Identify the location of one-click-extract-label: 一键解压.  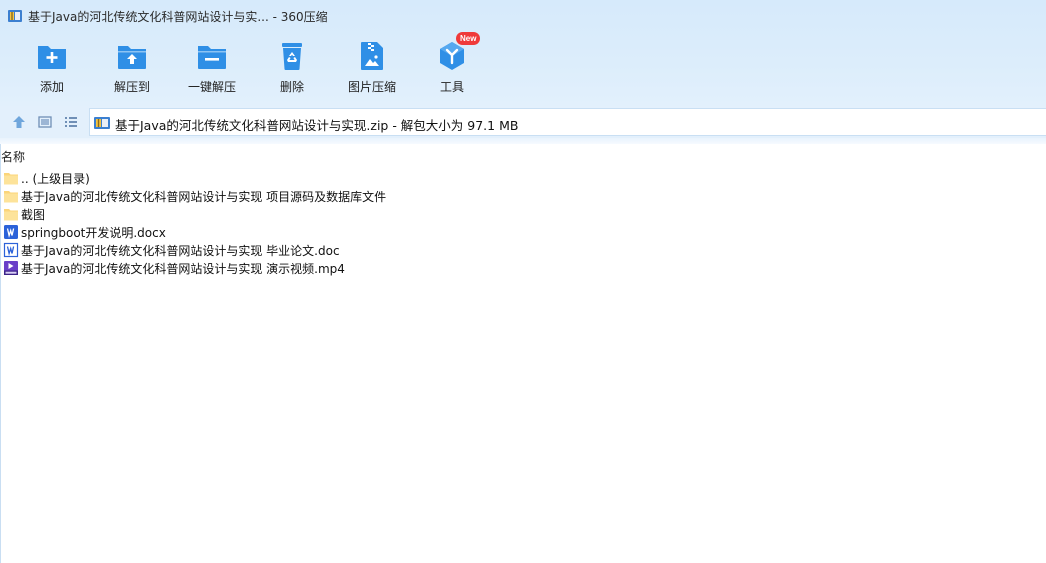
(211, 87).